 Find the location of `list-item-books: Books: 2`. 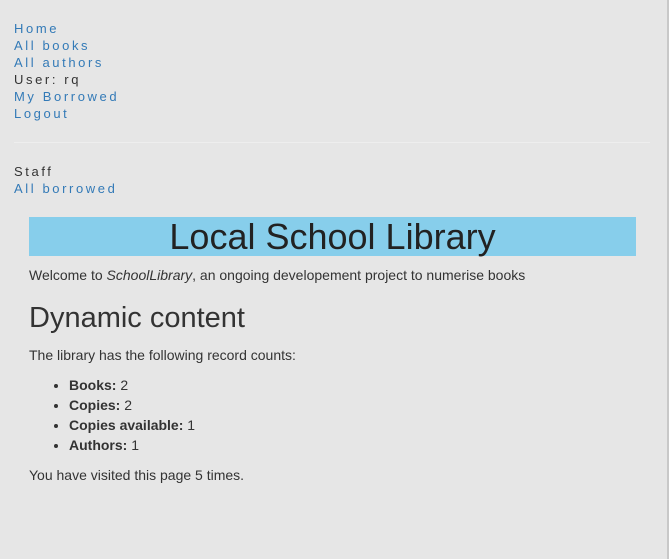

list-item-books: Books: 2 is located at coordinates (352, 385).